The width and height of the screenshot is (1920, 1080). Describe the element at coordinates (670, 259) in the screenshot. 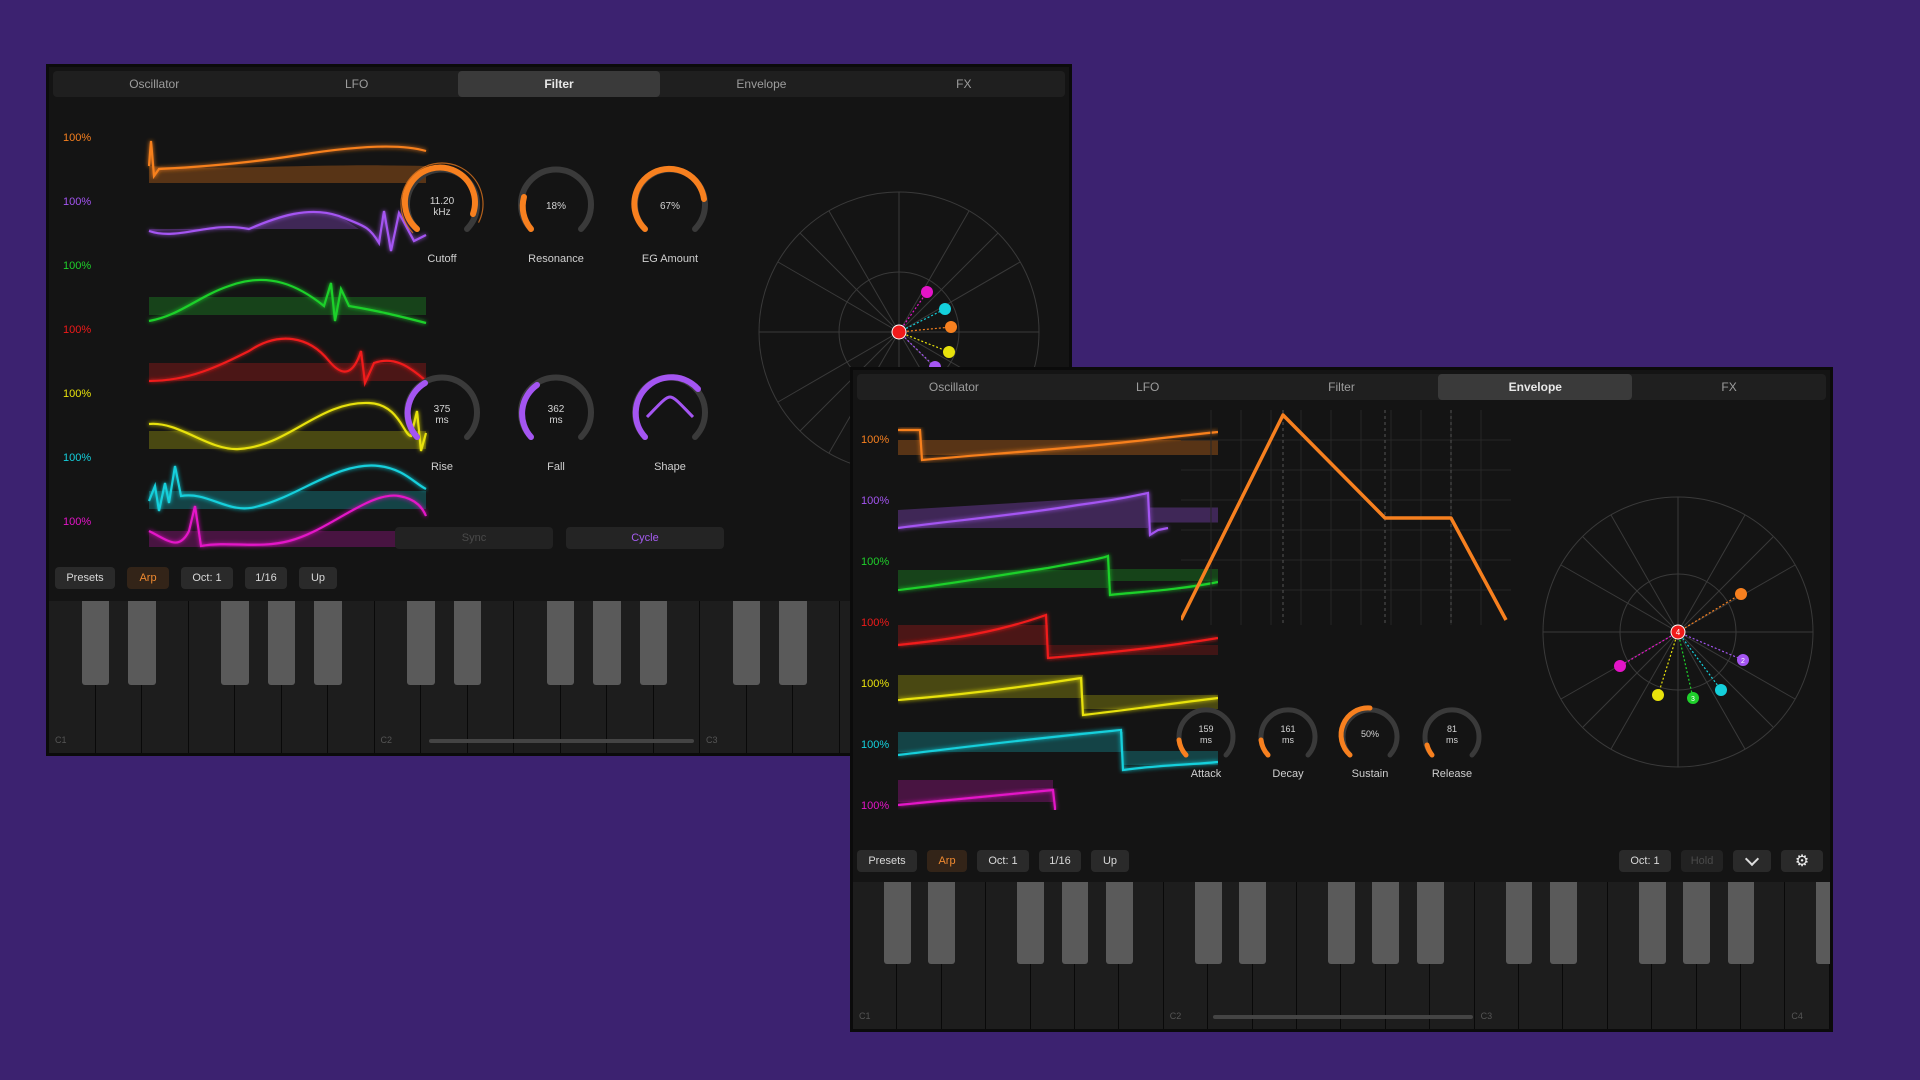

I see `eg-amount-label: EG Amount` at that location.